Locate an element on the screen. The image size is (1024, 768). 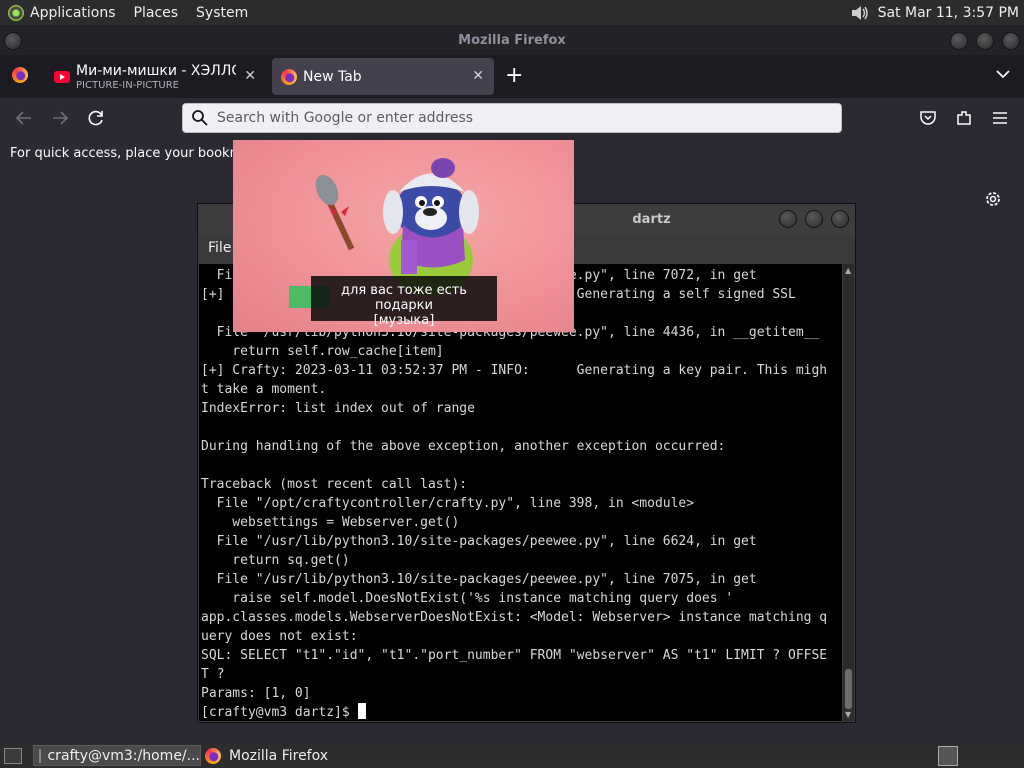
menu-file: File is located at coordinates (219, 248).